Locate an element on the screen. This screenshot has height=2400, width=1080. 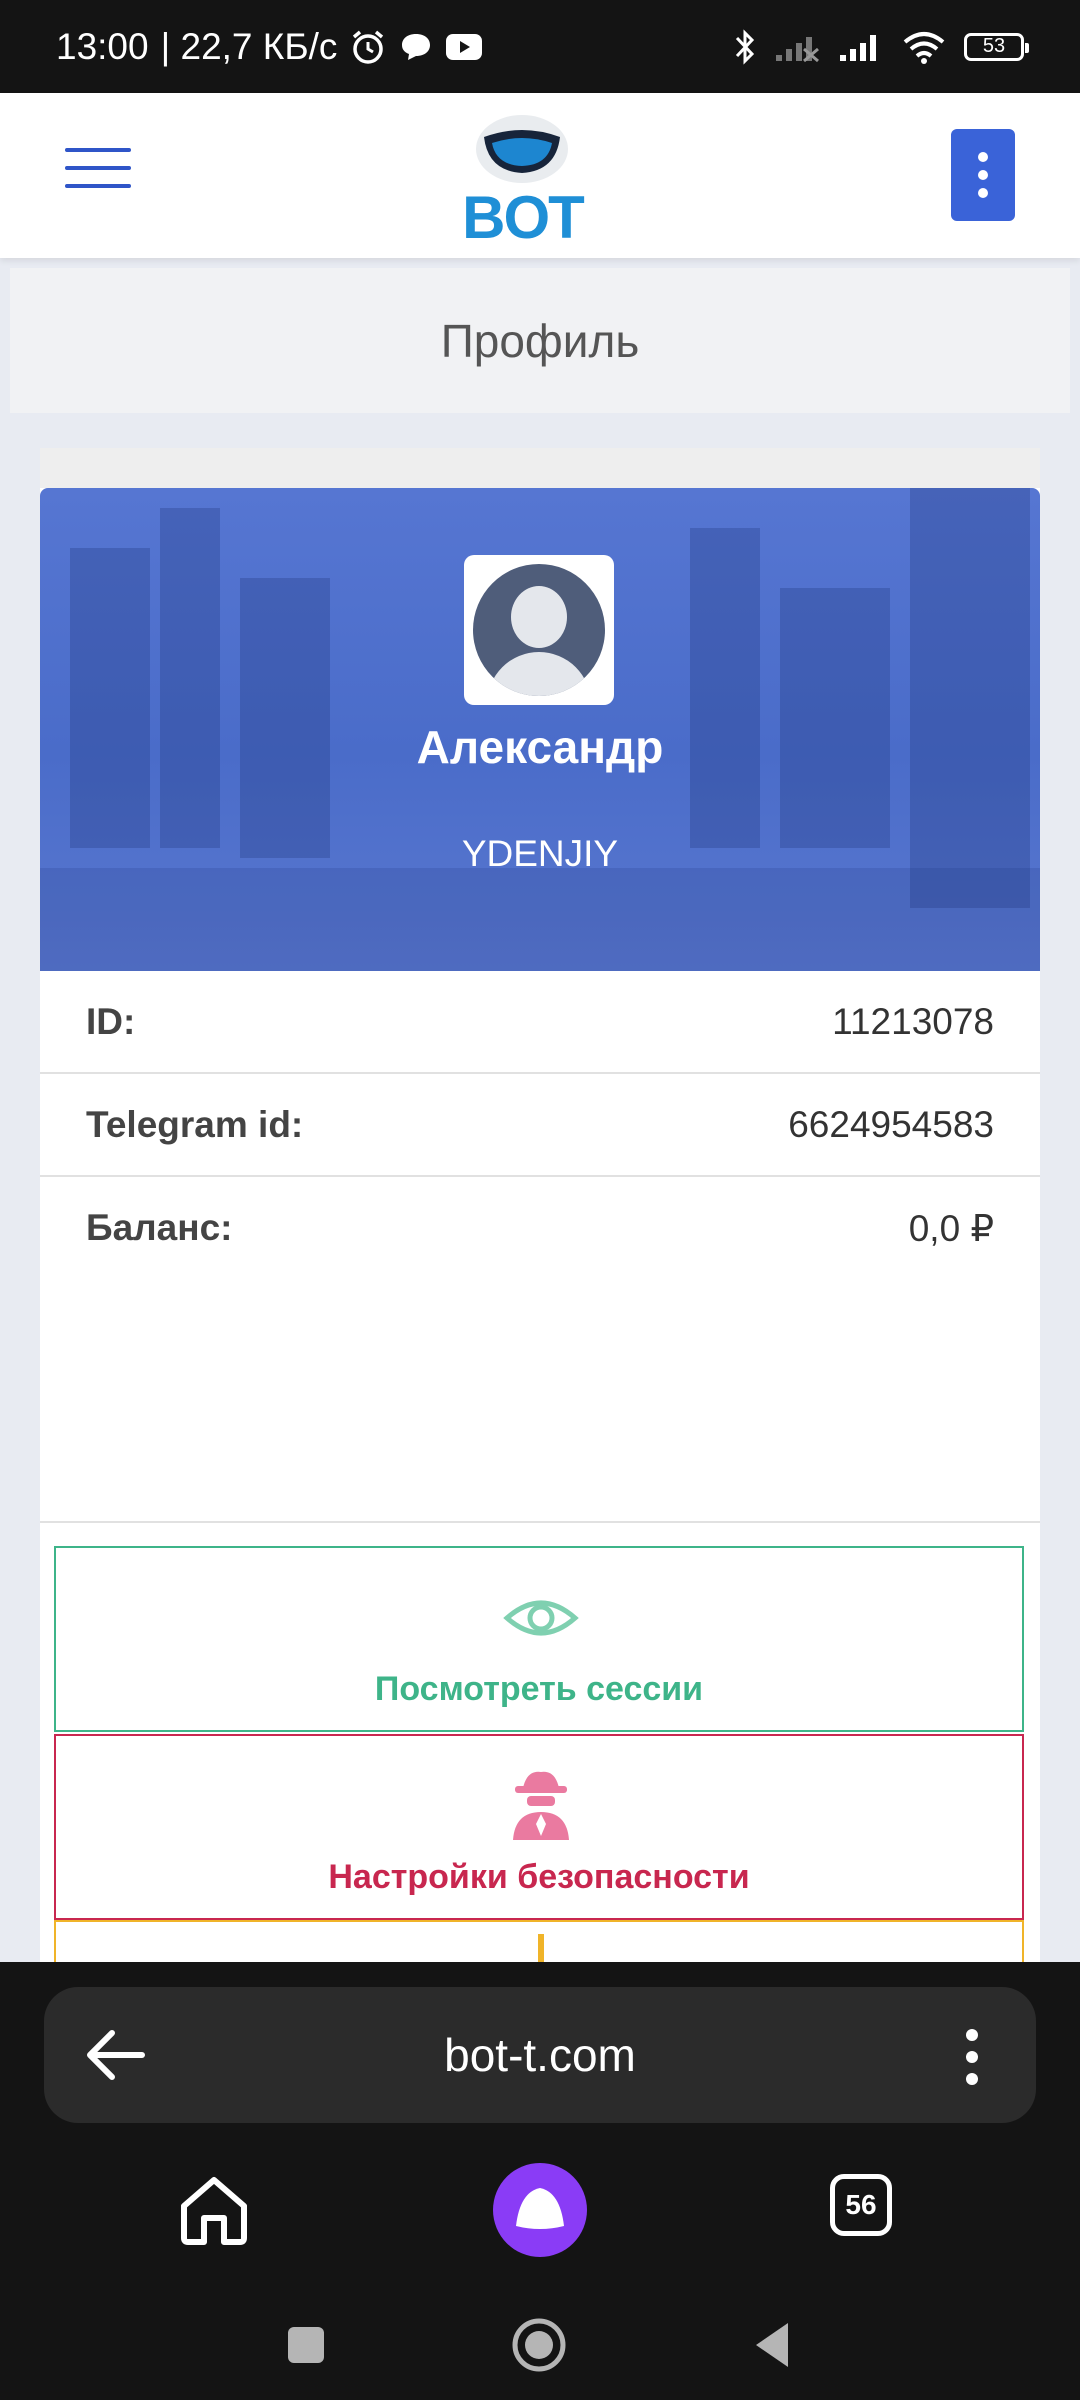
home-icon is located at coordinates (214, 2210).